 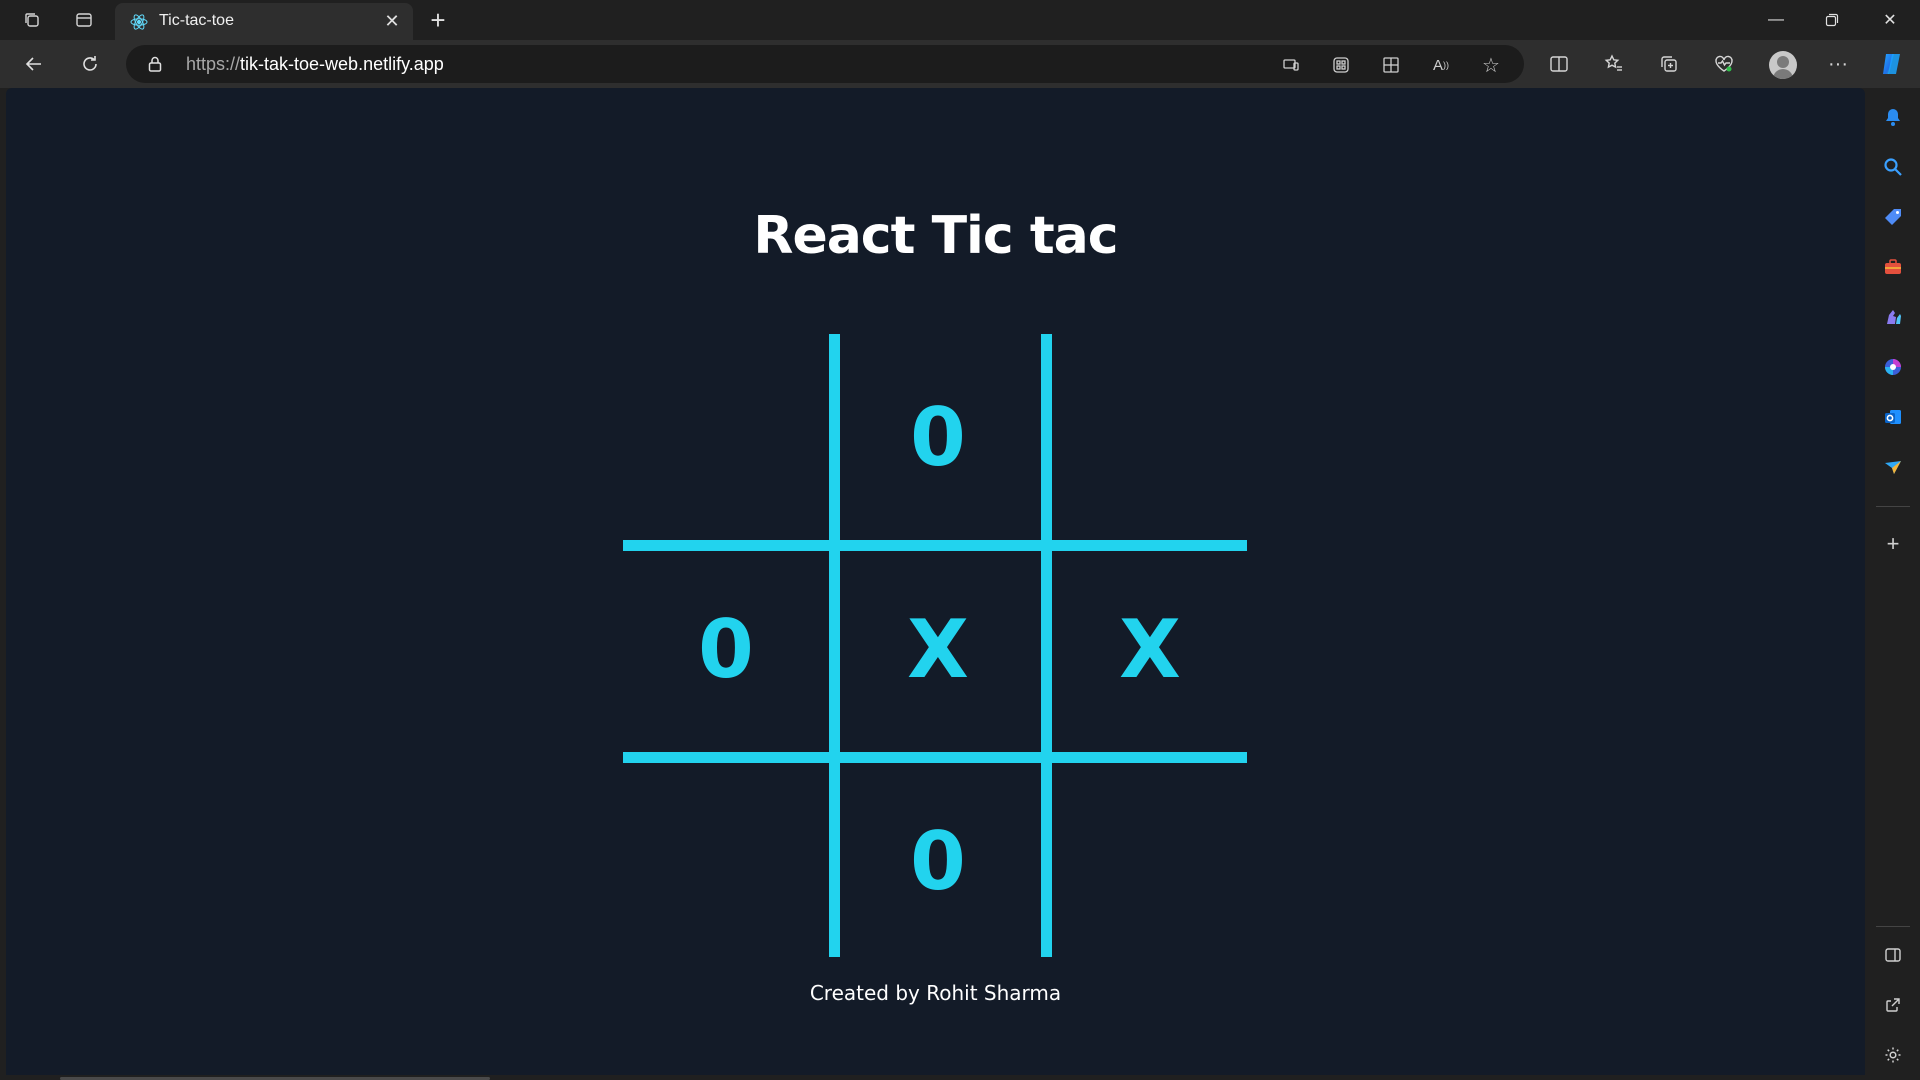 What do you see at coordinates (1893, 417) in the screenshot?
I see `outlook-icon` at bounding box center [1893, 417].